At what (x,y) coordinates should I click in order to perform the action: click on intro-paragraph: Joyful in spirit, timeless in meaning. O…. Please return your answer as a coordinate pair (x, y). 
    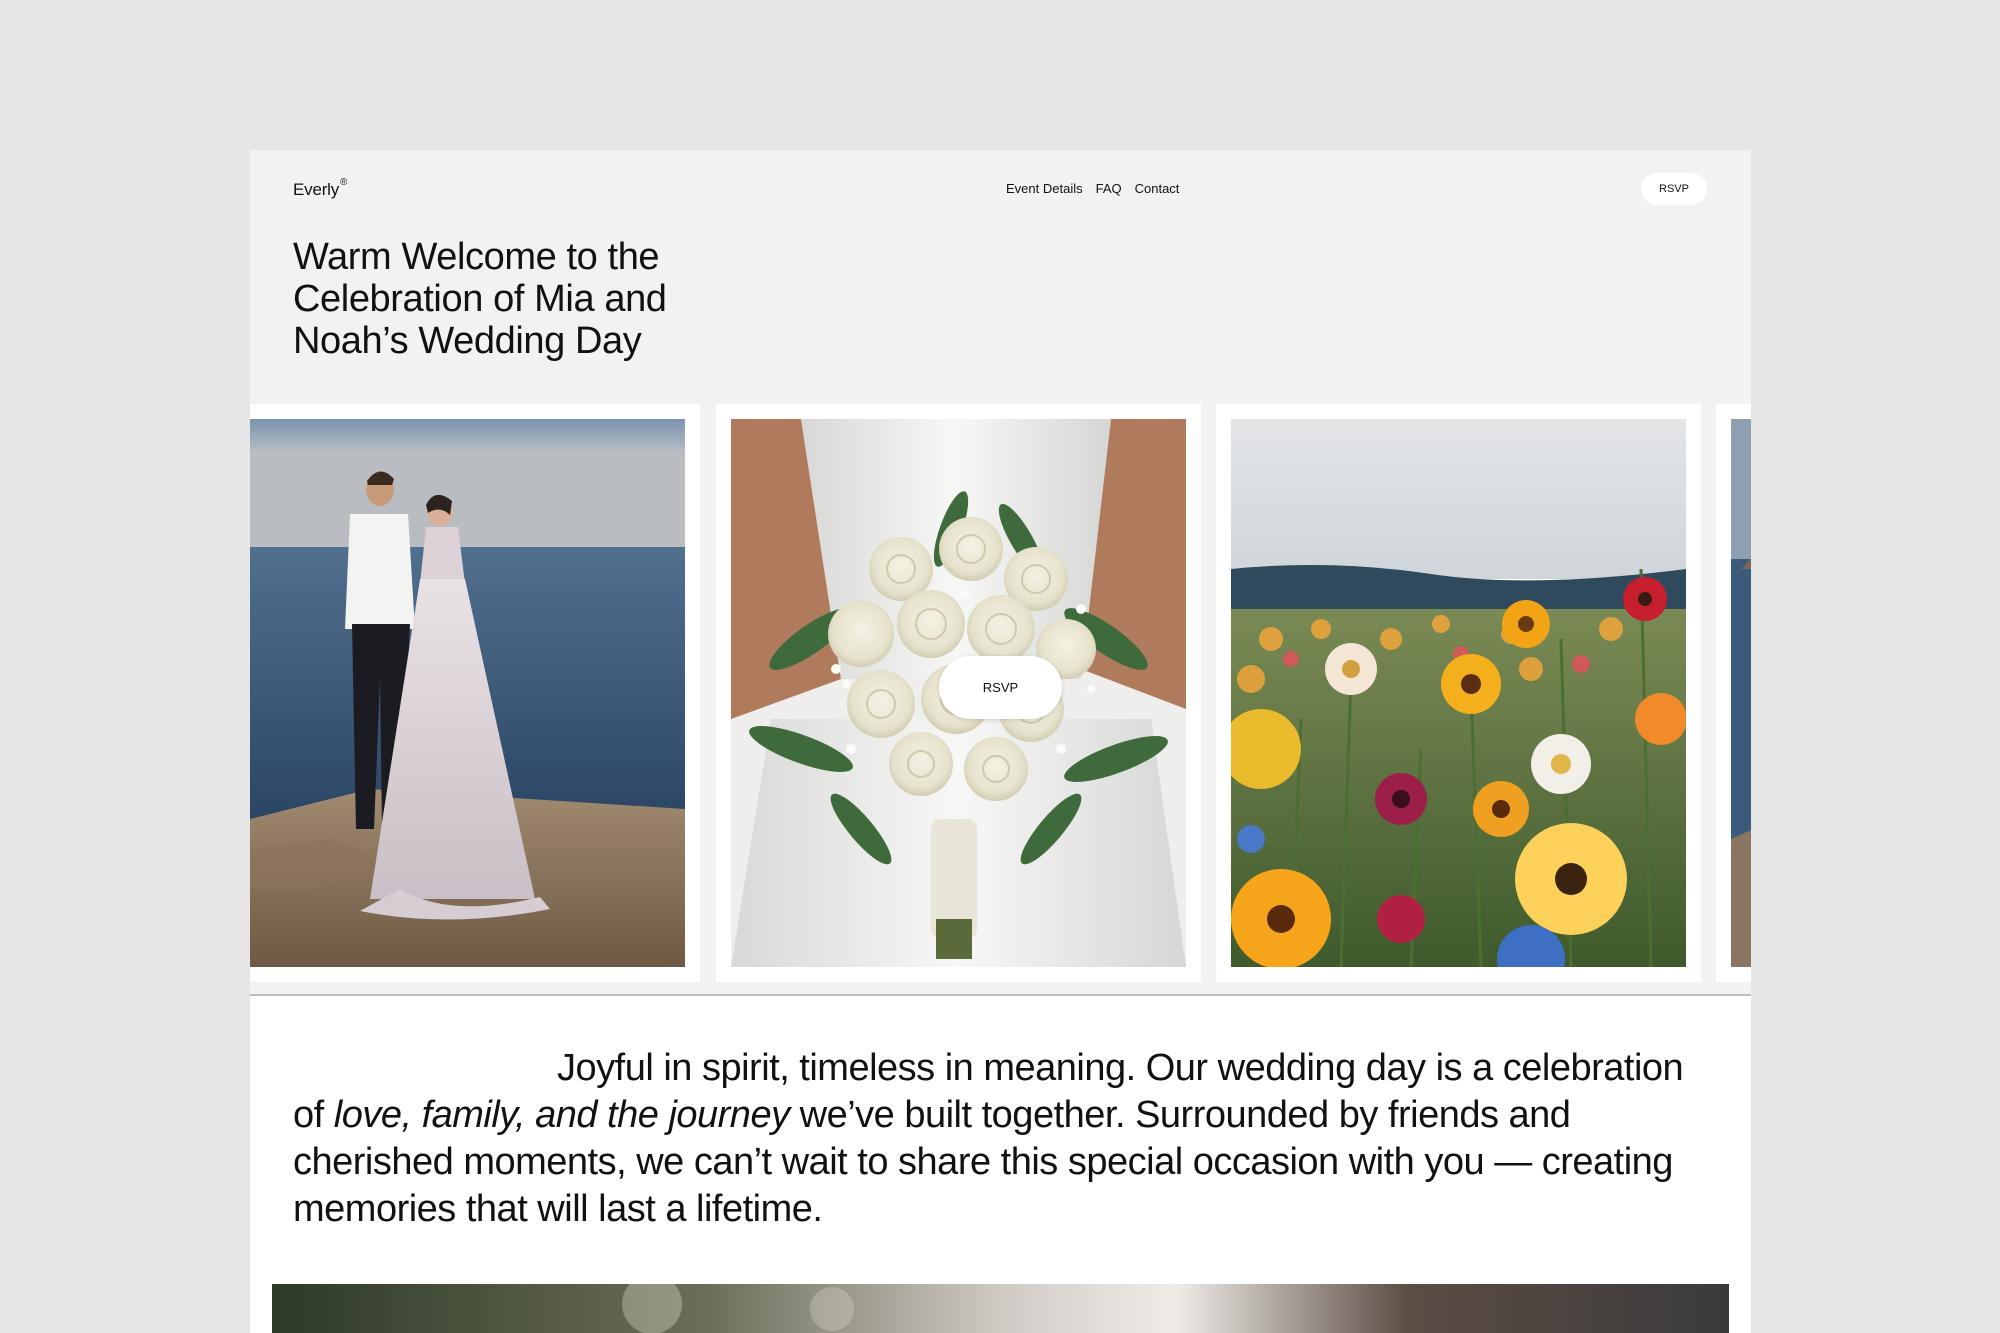
    Looking at the image, I should click on (1003, 1139).